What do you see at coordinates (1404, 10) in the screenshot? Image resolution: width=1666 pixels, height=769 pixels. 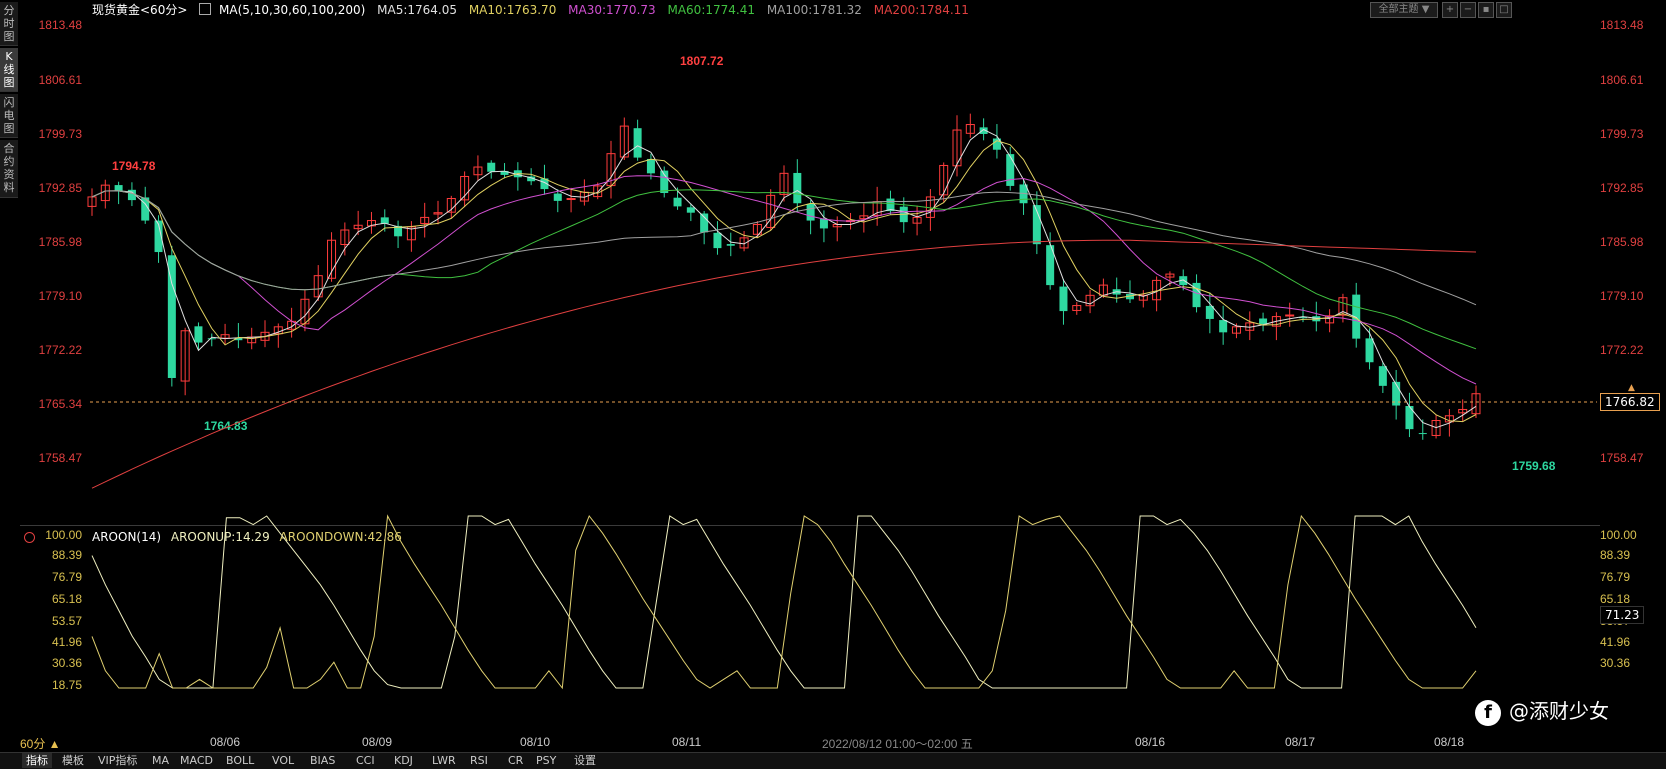 I see `theme-select: 全部主题 ▼` at bounding box center [1404, 10].